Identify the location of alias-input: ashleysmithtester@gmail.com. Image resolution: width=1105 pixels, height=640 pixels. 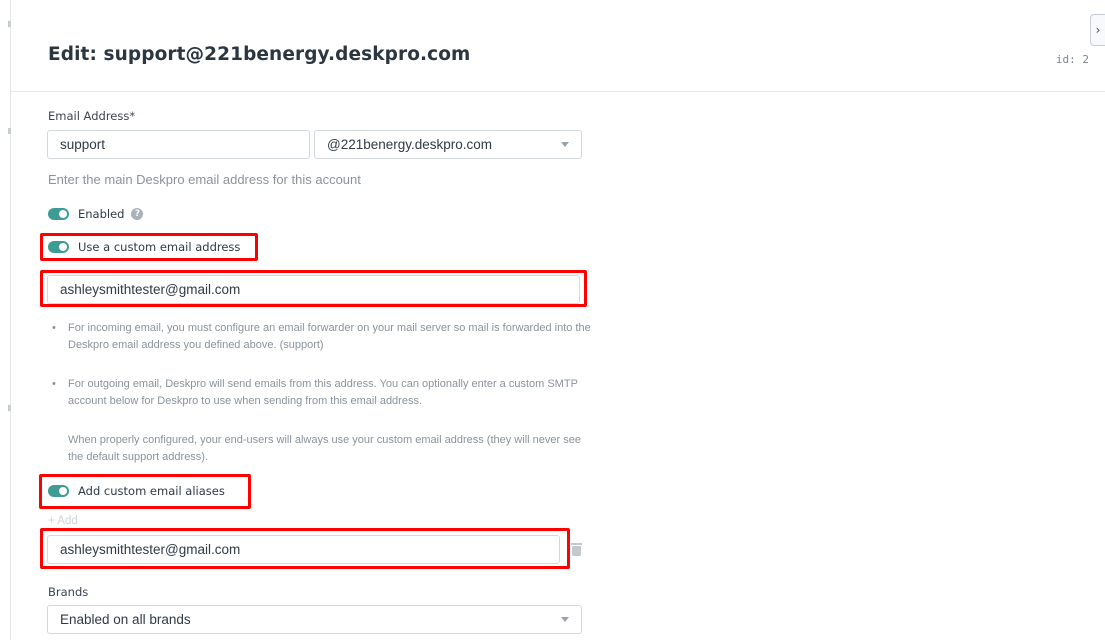
(303, 549).